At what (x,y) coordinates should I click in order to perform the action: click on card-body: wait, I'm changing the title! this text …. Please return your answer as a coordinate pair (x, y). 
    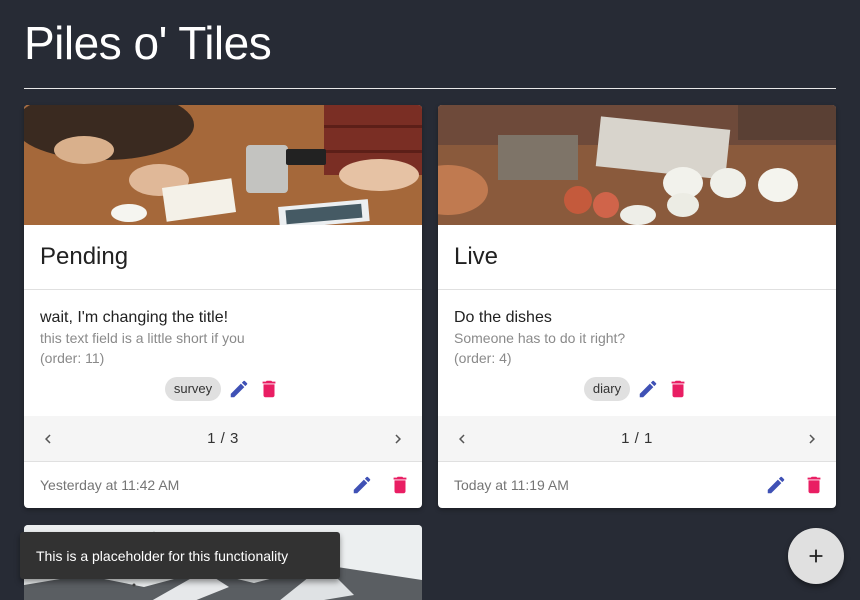
    Looking at the image, I should click on (223, 328).